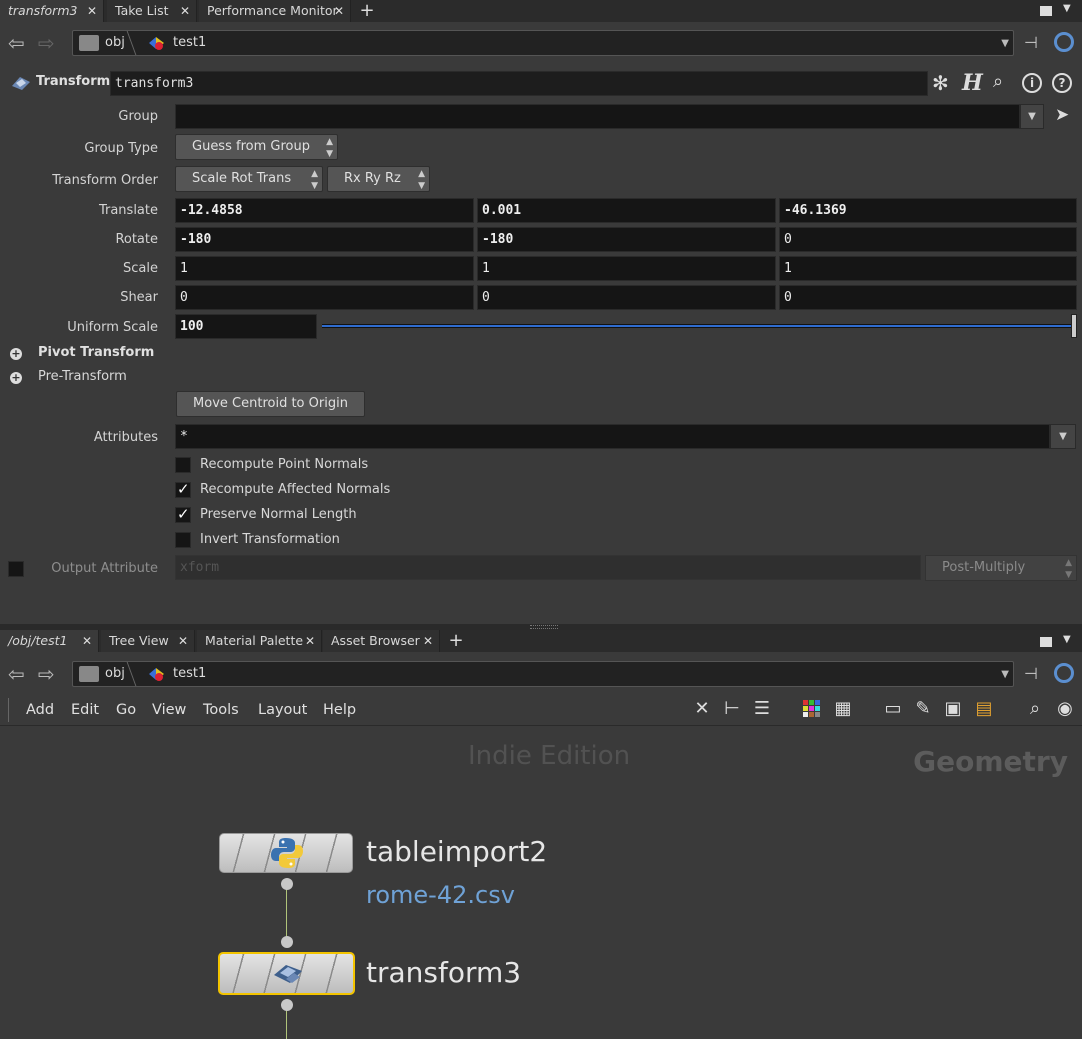 This screenshot has height=1039, width=1082. Describe the element at coordinates (1032, 116) in the screenshot. I see `group-dropdown: ▼` at that location.